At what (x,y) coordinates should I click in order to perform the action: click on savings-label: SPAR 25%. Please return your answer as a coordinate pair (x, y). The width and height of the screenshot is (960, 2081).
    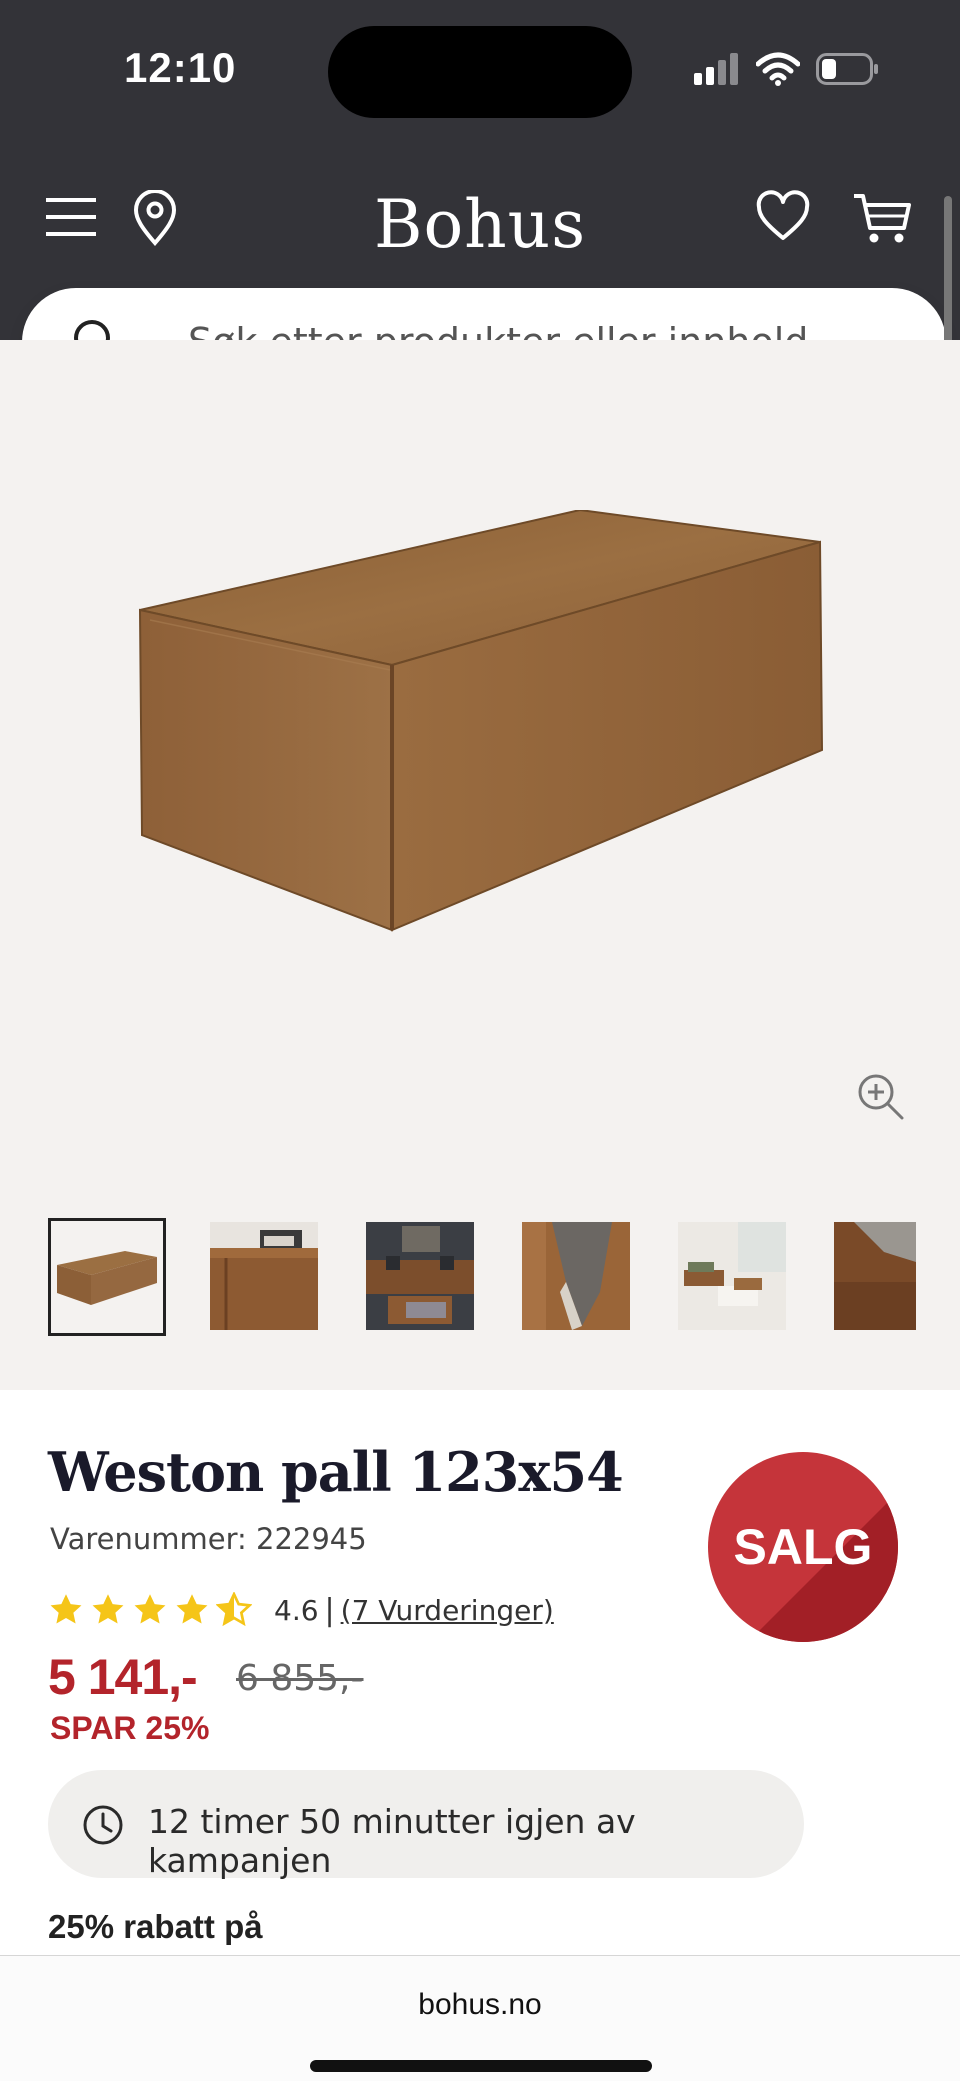
    Looking at the image, I should click on (130, 1728).